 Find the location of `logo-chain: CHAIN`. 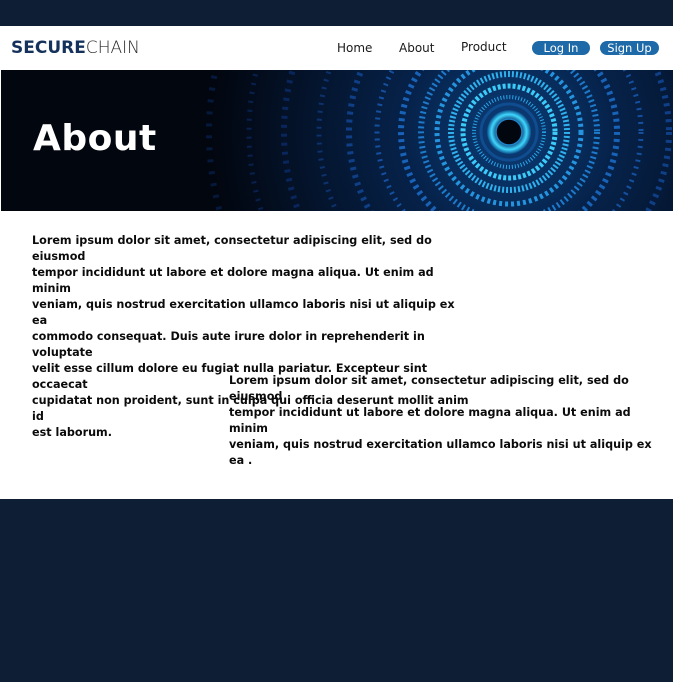

logo-chain: CHAIN is located at coordinates (112, 48).